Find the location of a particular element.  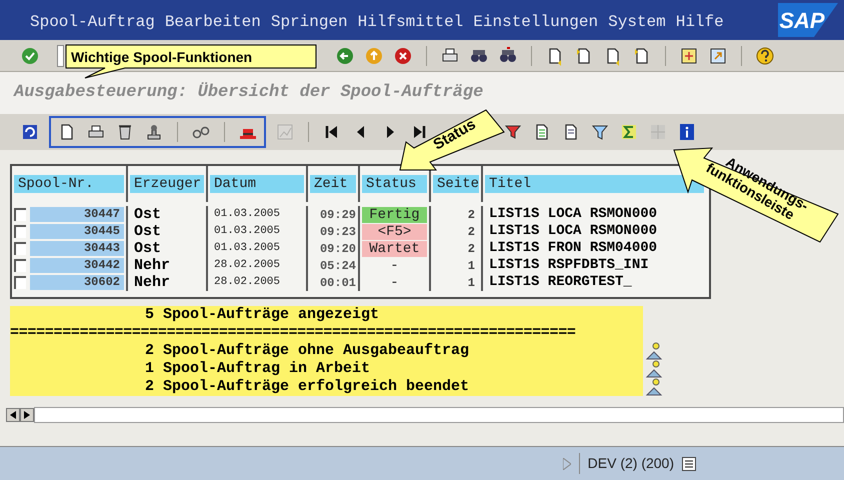

column-header: Erzeuger is located at coordinates (167, 184).